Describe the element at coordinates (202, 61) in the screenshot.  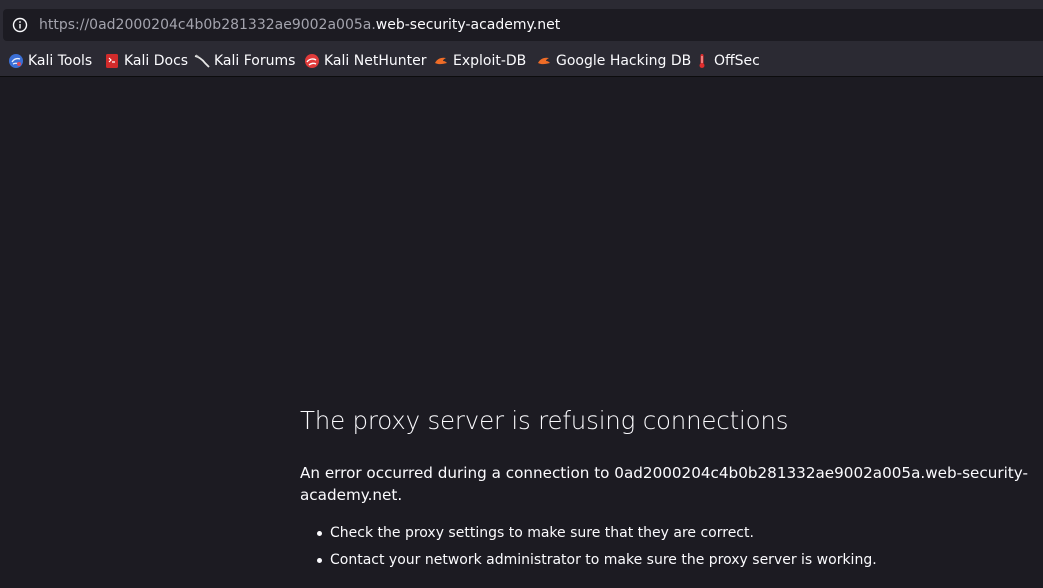
I see `kali-forums-icon` at that location.